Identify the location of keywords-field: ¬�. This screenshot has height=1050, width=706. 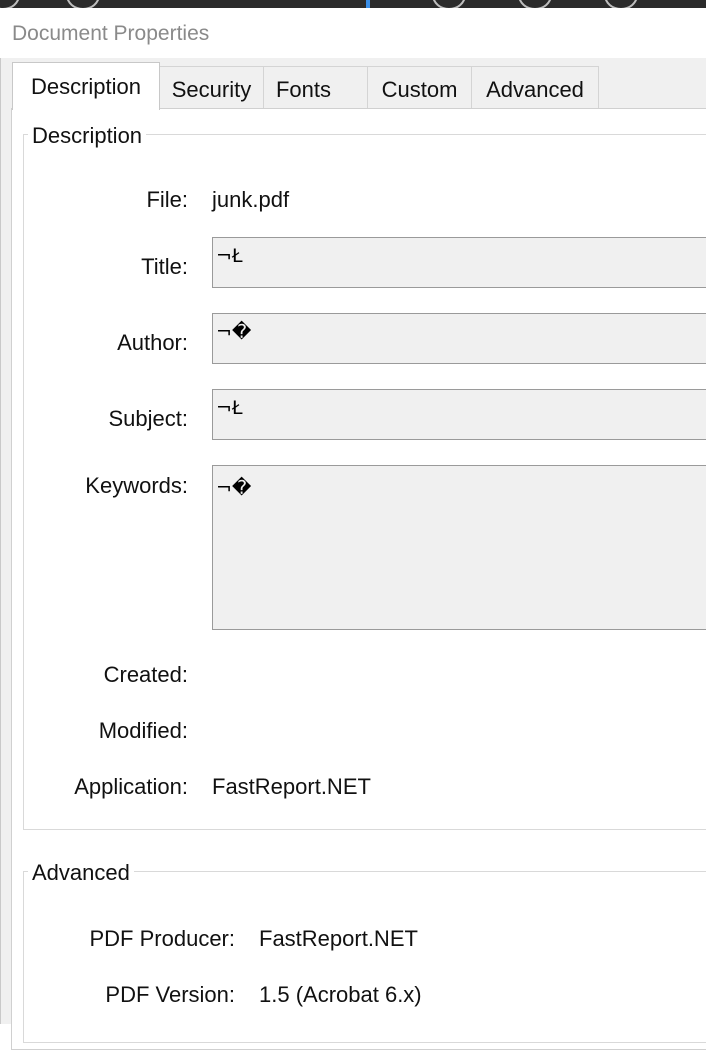
(459, 547).